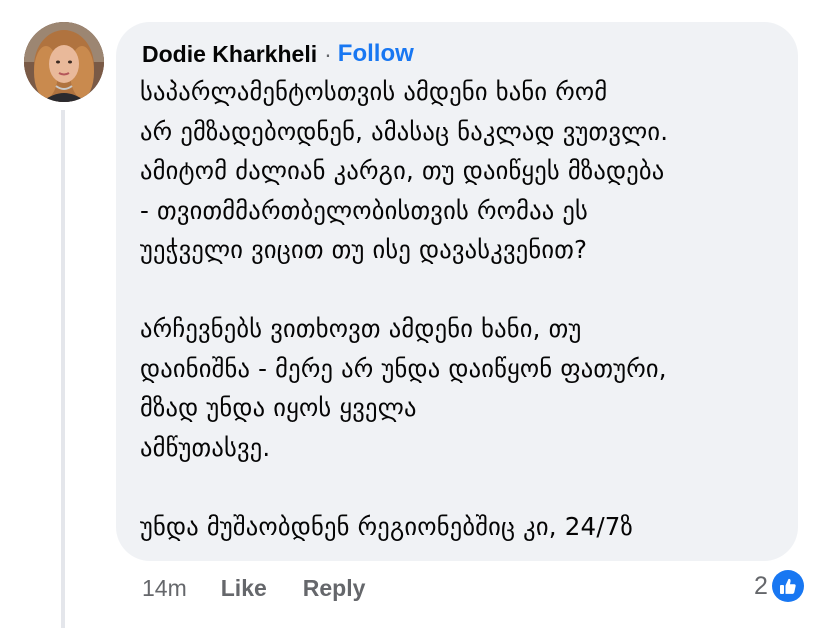 This screenshot has width=828, height=628. I want to click on comment-line: უნდა მუშაობდნენ რეგიონებშიც კი, 24/7ზ, so click(387, 526).